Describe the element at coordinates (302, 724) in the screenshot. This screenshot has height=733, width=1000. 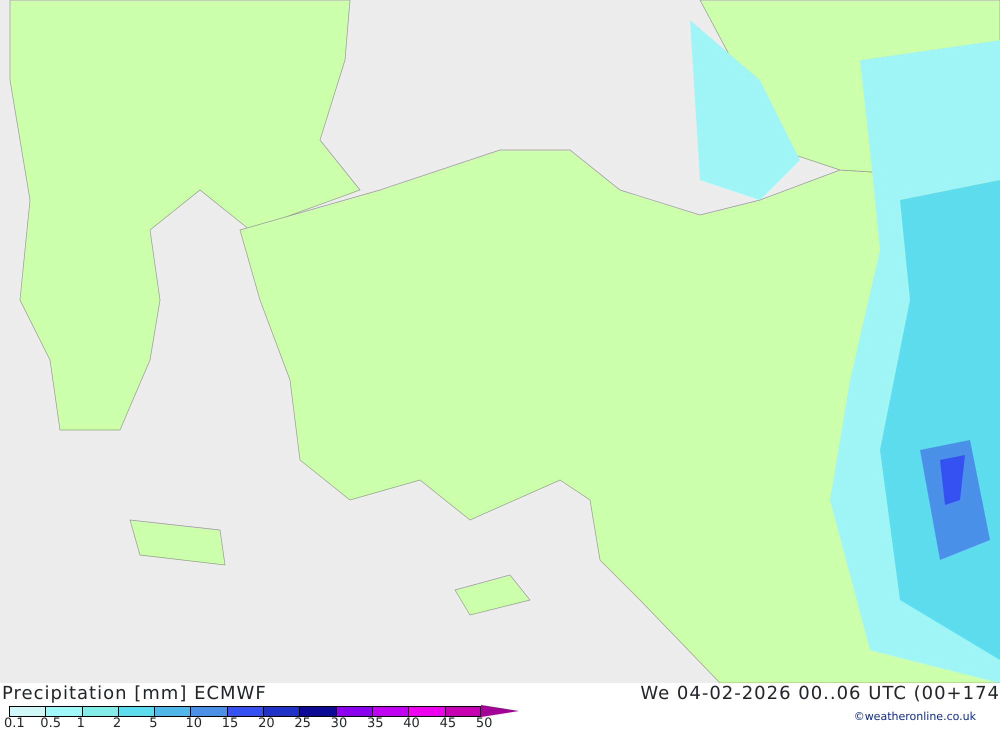
I see `legend-label: 25` at that location.